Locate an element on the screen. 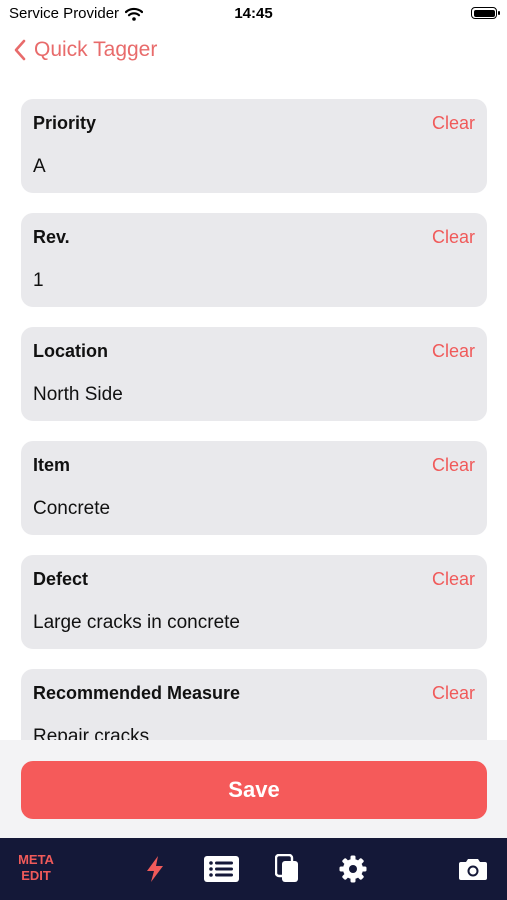  field-card-location: Location Clear North Side is located at coordinates (254, 374).